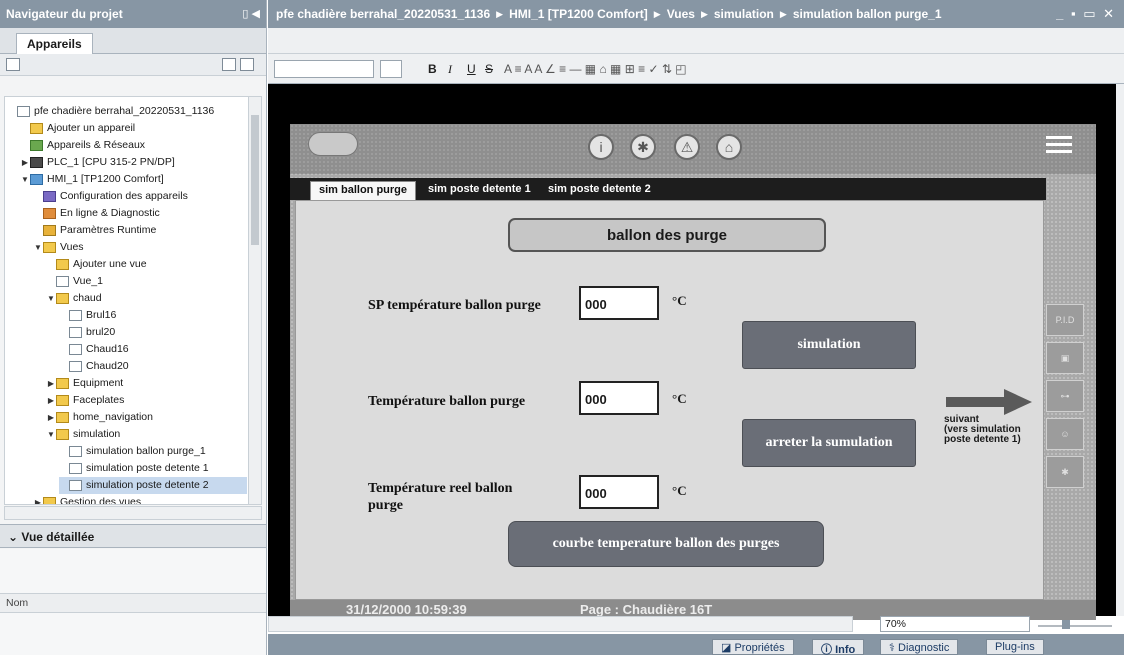  What do you see at coordinates (646, 609) in the screenshot?
I see `page-name-display: Page : Chaudière 16T` at bounding box center [646, 609].